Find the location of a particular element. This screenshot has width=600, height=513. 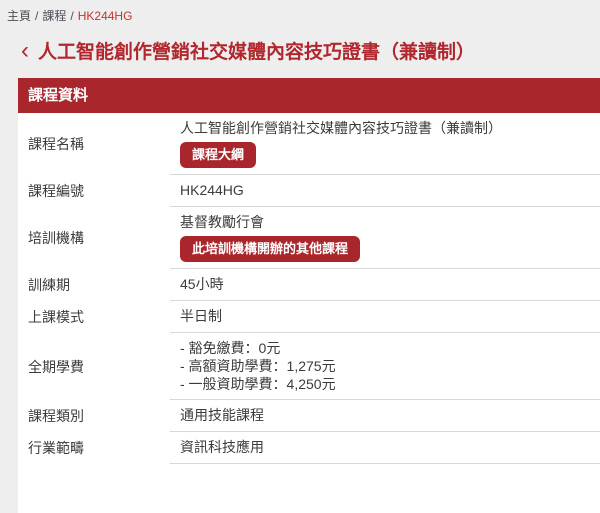

table-row: 課程編號 HK244HG is located at coordinates (314, 191).